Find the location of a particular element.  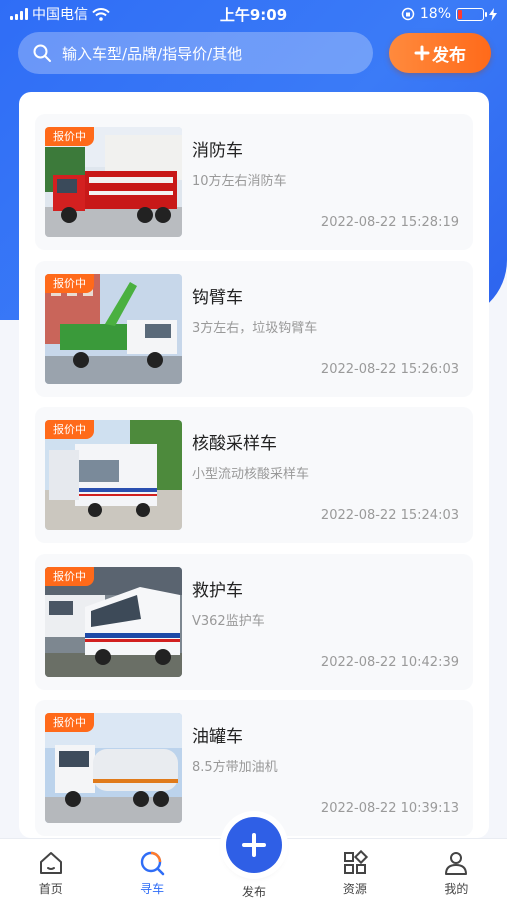

tab-search-car: 寻车 is located at coordinates (151, 869).